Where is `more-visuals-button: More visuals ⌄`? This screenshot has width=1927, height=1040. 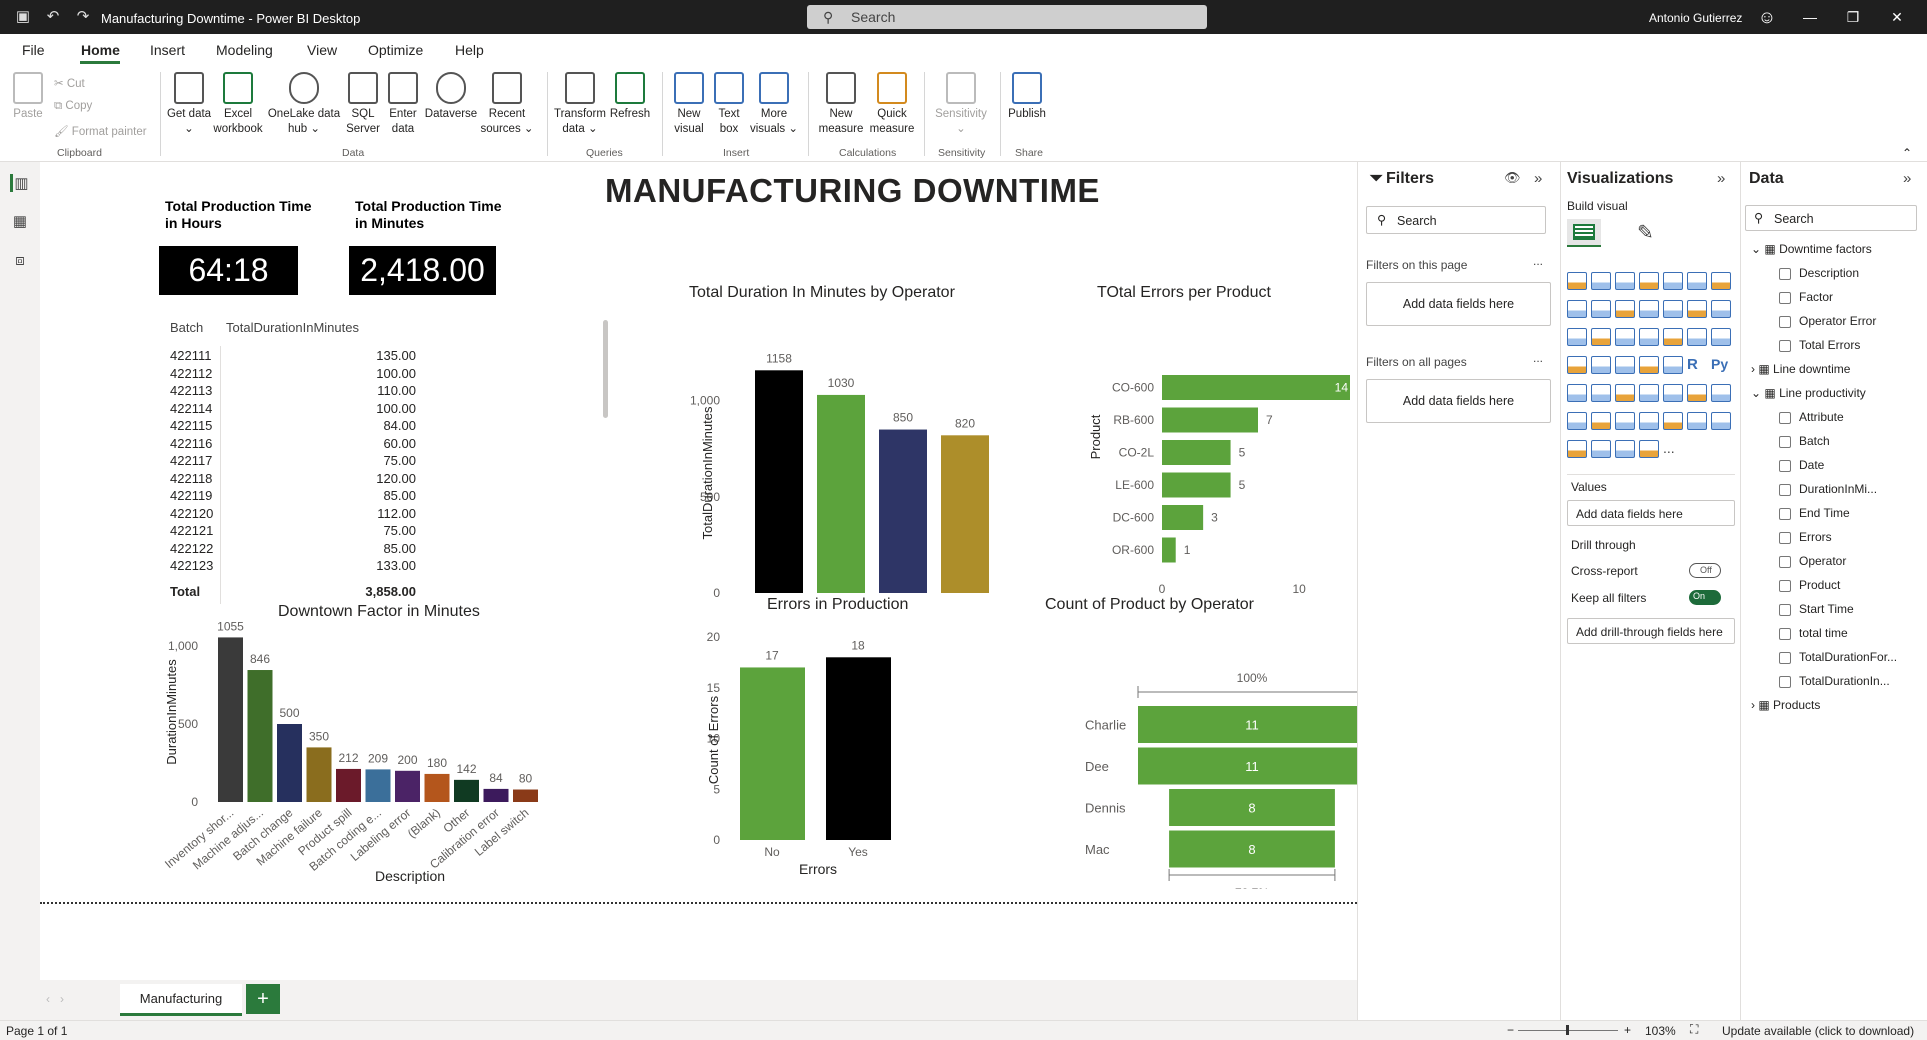
more-visuals-button: More visuals ⌄ is located at coordinates (774, 103).